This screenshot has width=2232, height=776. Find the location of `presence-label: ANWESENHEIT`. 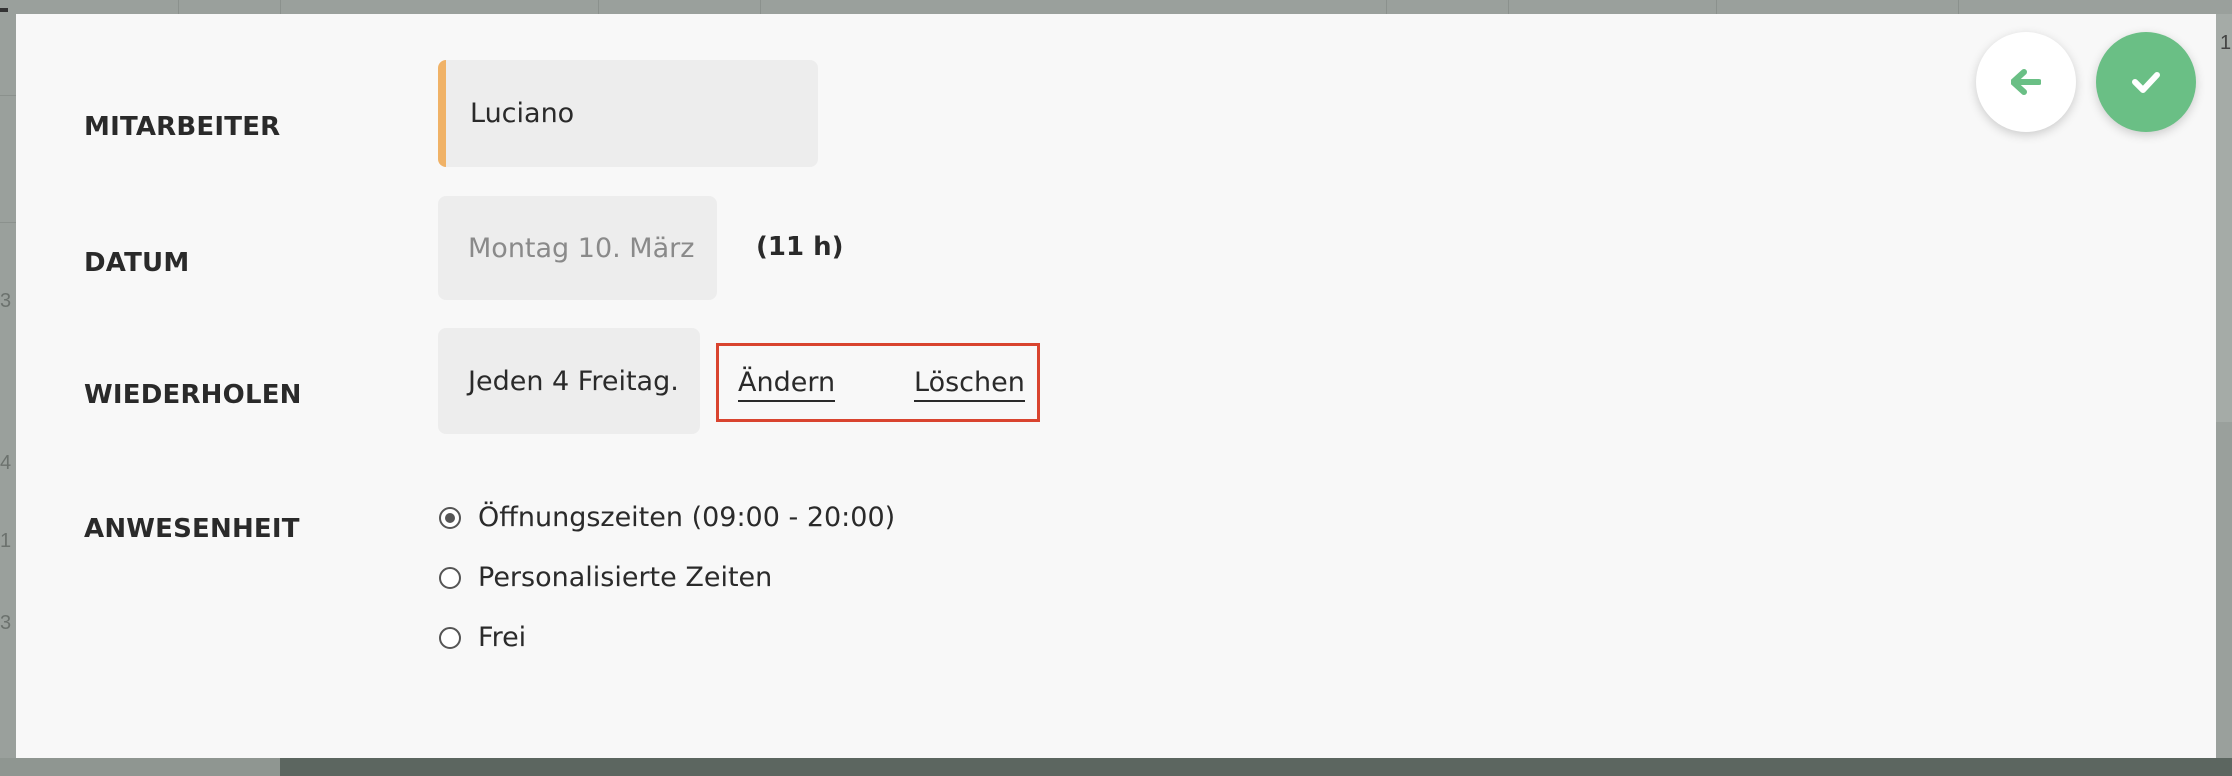

presence-label: ANWESENHEIT is located at coordinates (192, 529).